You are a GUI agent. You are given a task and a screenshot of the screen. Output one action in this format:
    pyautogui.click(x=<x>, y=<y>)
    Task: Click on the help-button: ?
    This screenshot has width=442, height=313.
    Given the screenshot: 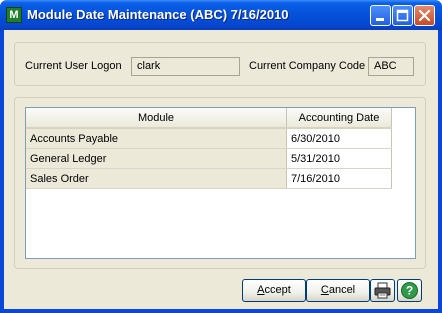 What is the action you would take?
    pyautogui.click(x=409, y=290)
    